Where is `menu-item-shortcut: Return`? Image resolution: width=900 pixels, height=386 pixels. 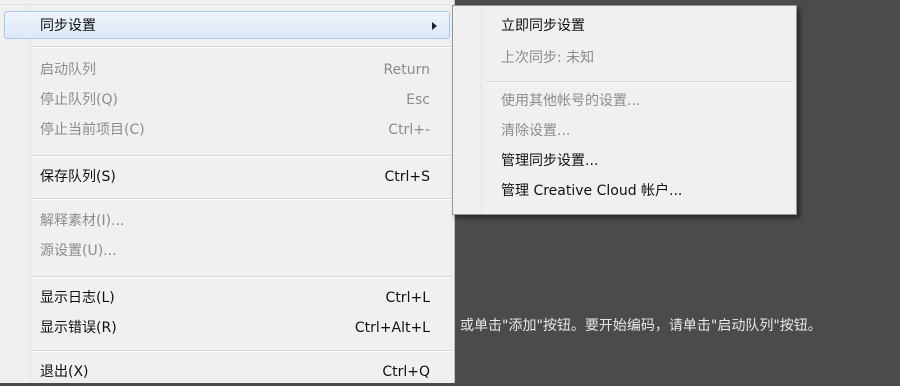
menu-item-shortcut: Return is located at coordinates (406, 70).